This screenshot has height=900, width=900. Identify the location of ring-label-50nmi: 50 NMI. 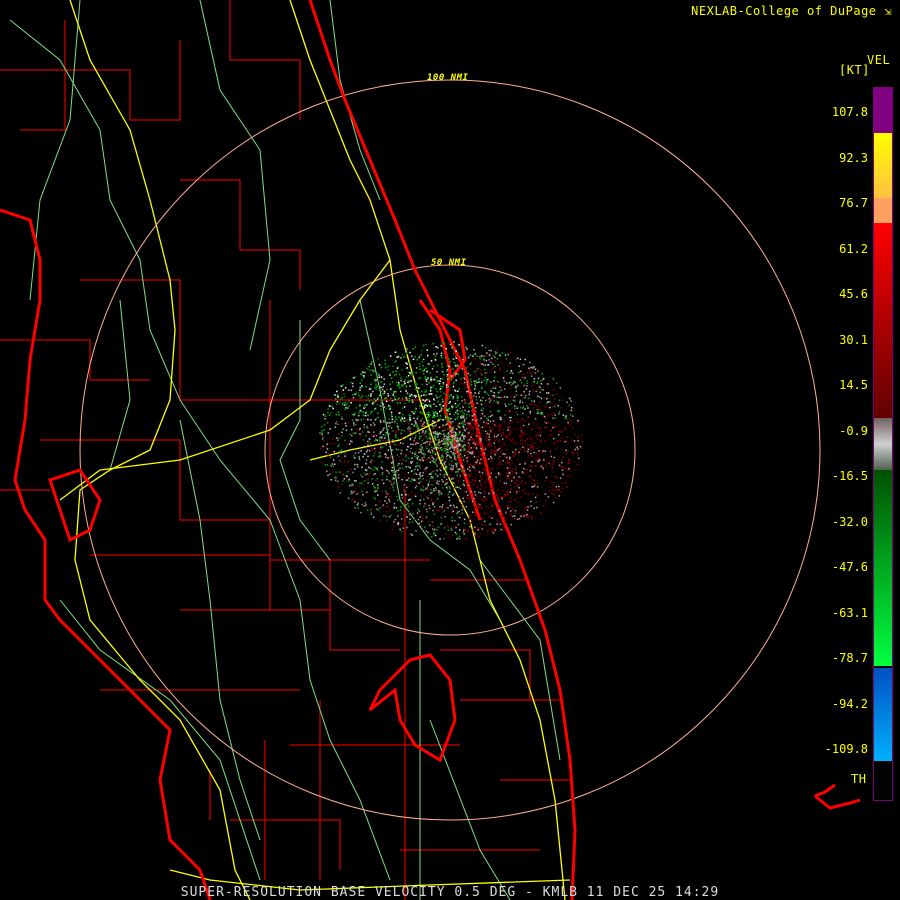
(449, 263).